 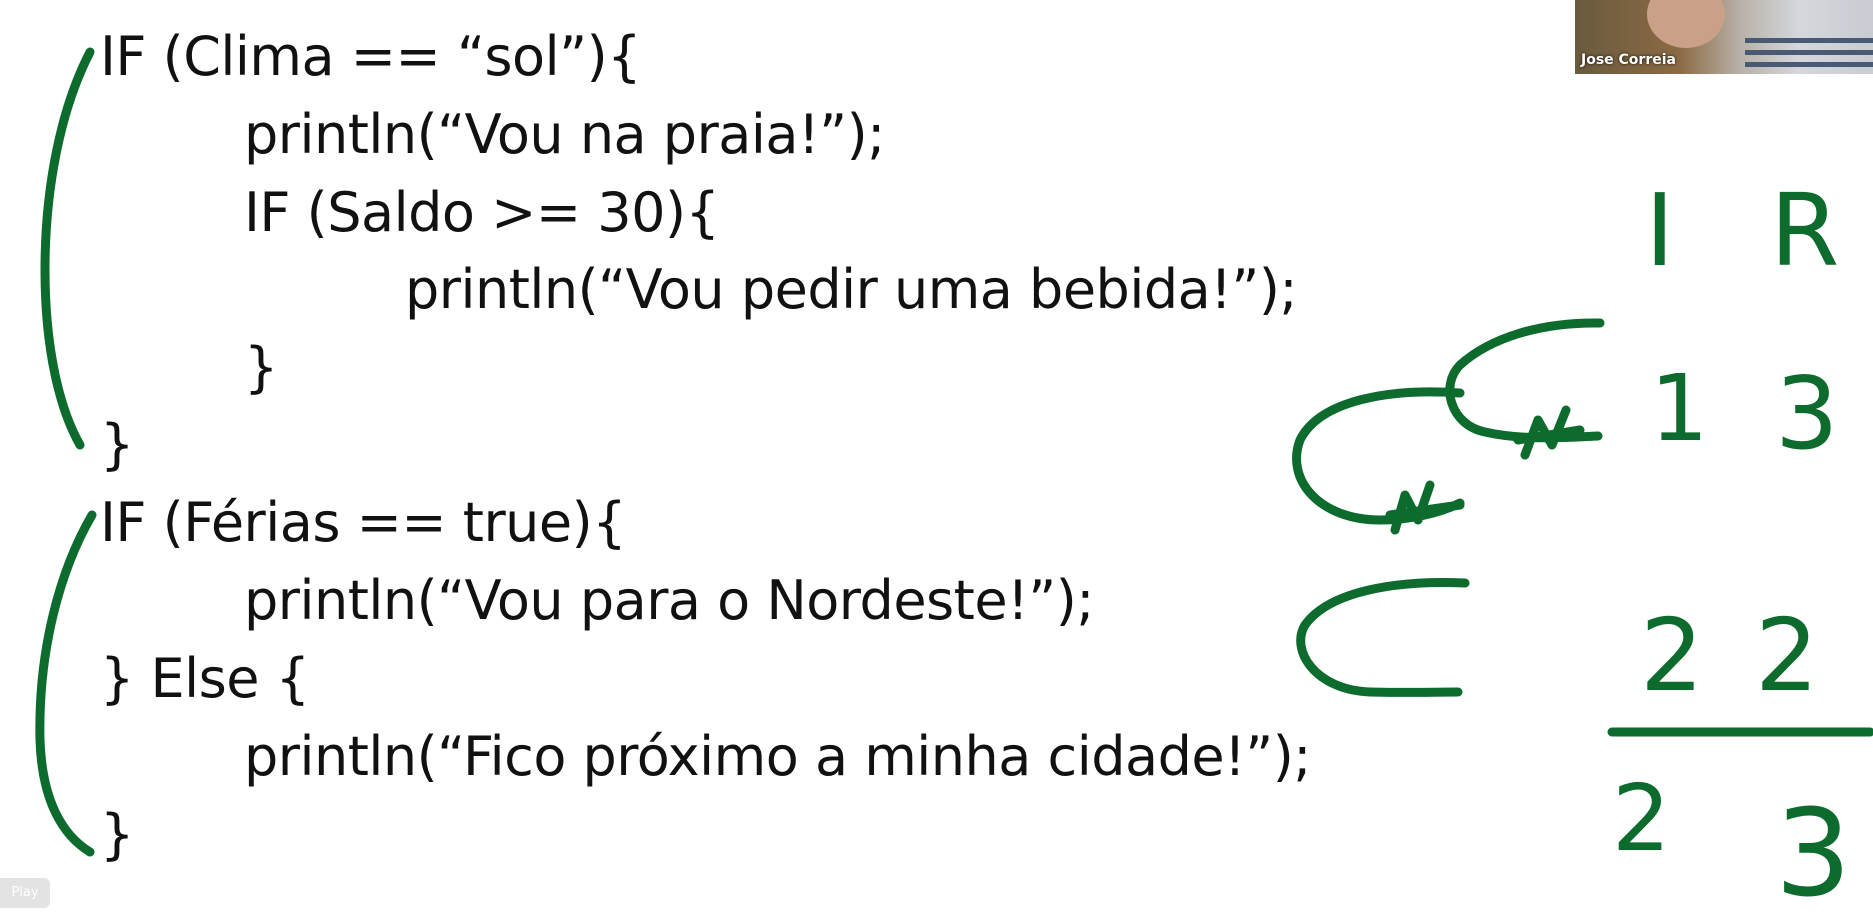 What do you see at coordinates (1641, 818) in the screenshot?
I see `ink-row3-i: 2` at bounding box center [1641, 818].